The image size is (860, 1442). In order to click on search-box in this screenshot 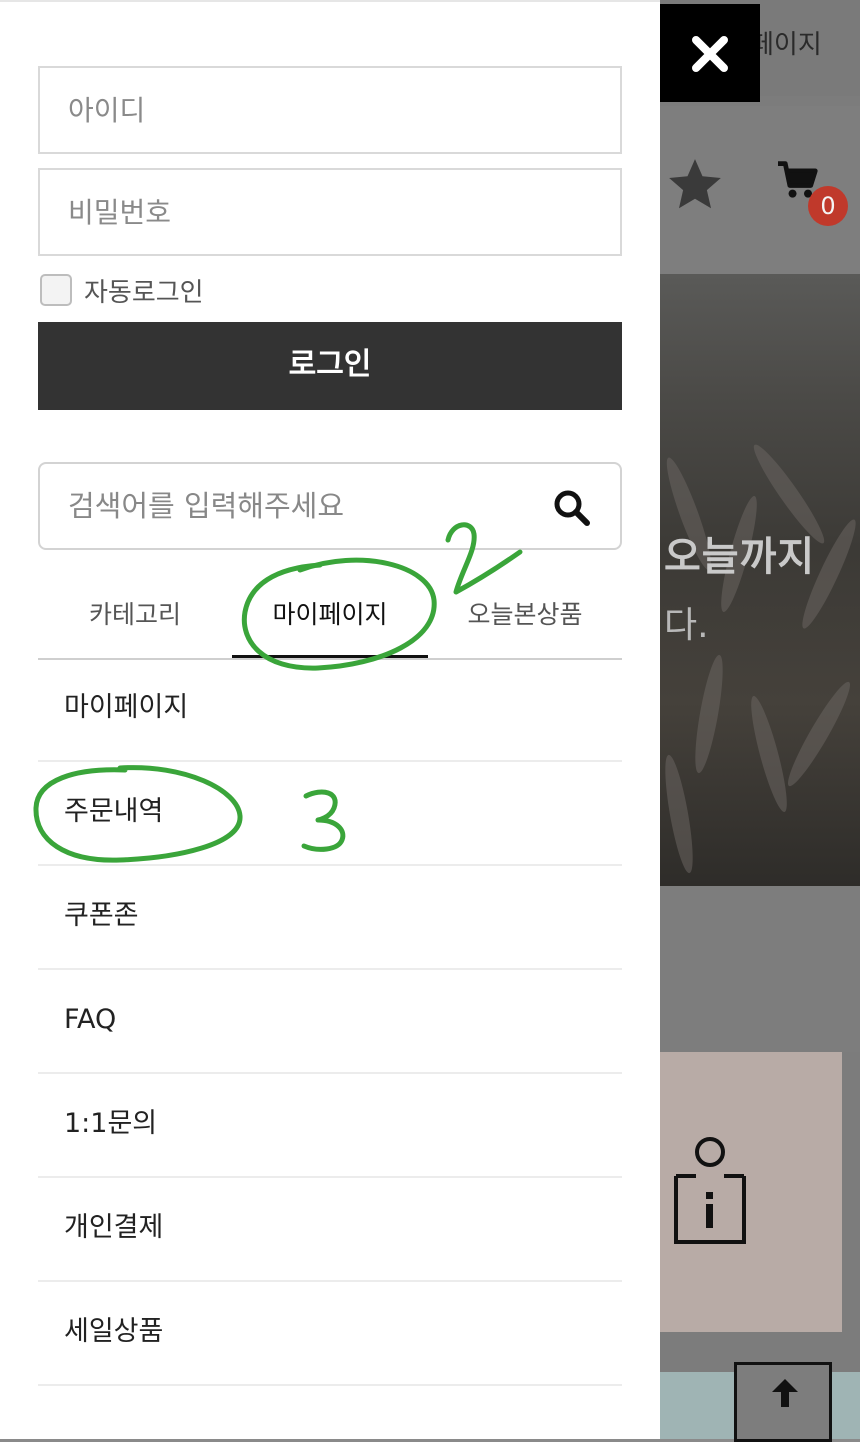, I will do `click(330, 506)`.